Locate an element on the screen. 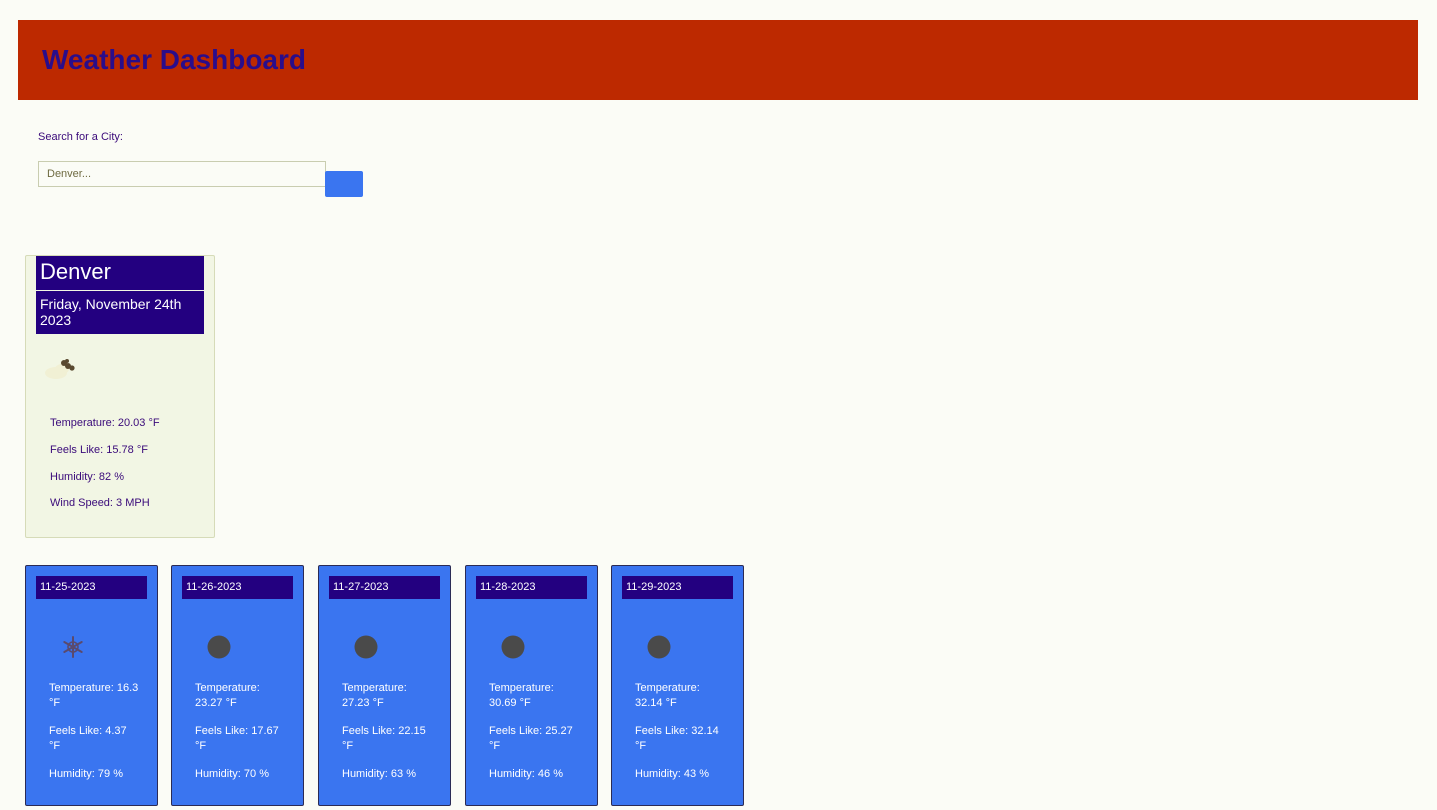 The height and width of the screenshot is (810, 1437). current-humidity: Humidity: 82 % is located at coordinates (87, 477).